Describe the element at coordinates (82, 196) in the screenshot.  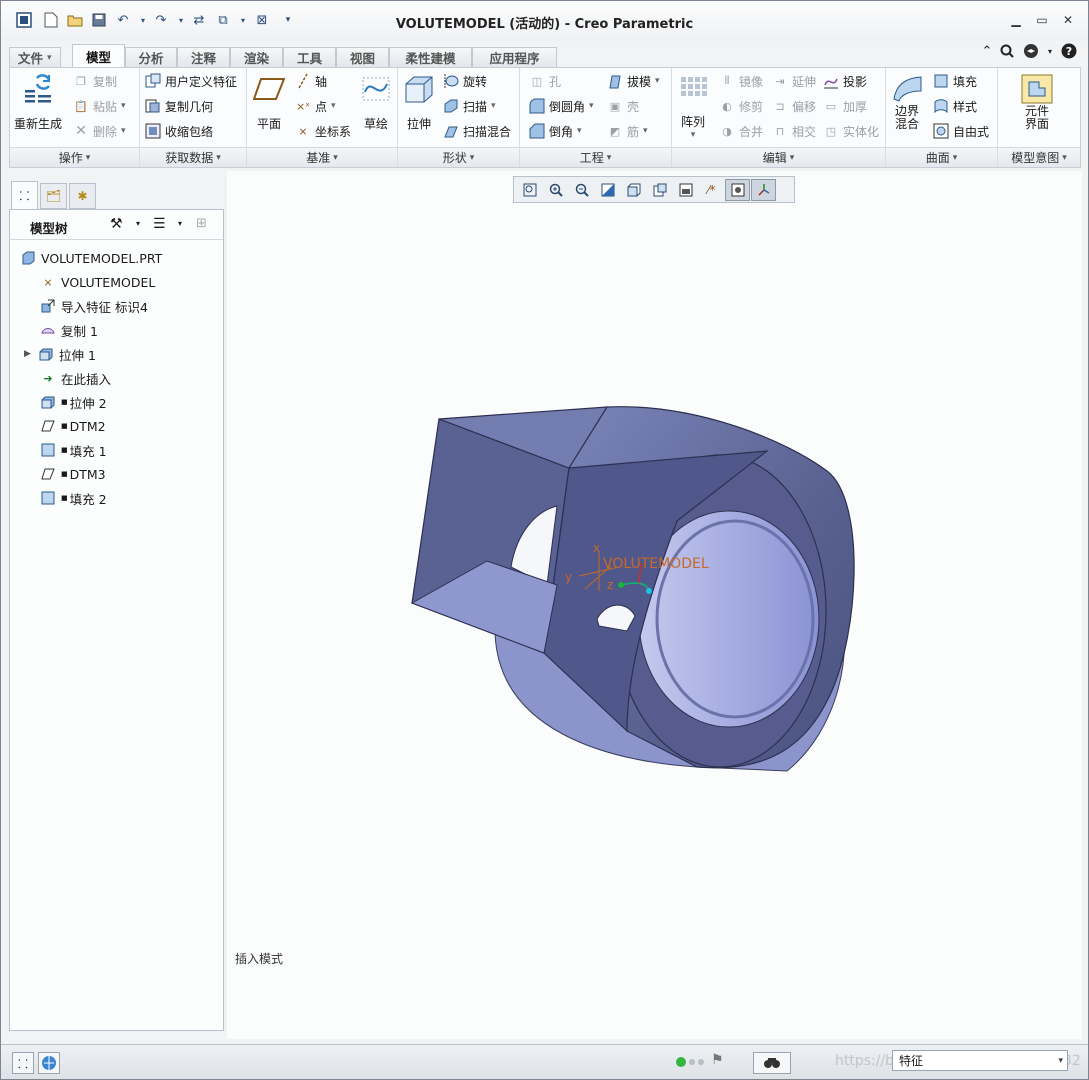
I see `tab-favorites: ✱` at that location.